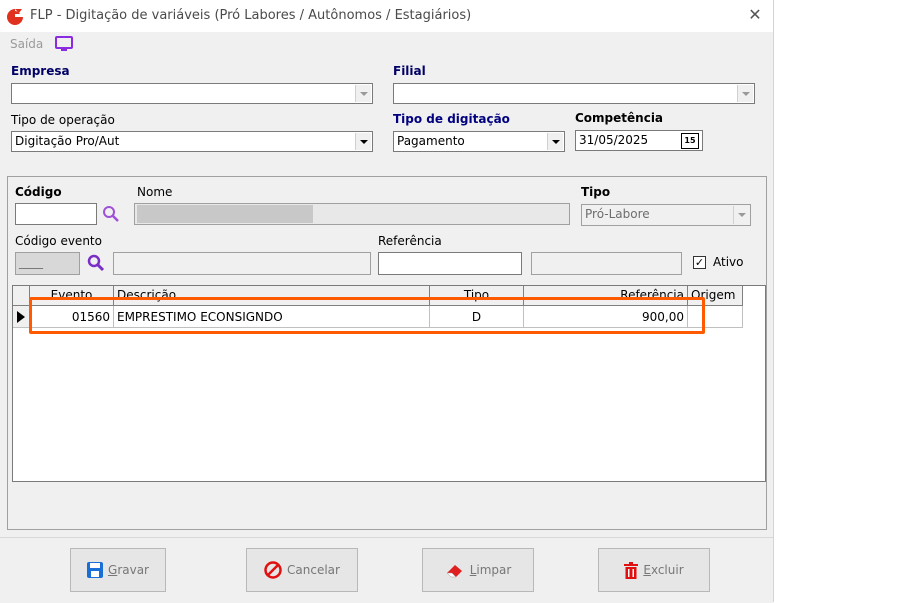 This screenshot has height=603, width=901. I want to click on tipo-label: Tipo, so click(596, 192).